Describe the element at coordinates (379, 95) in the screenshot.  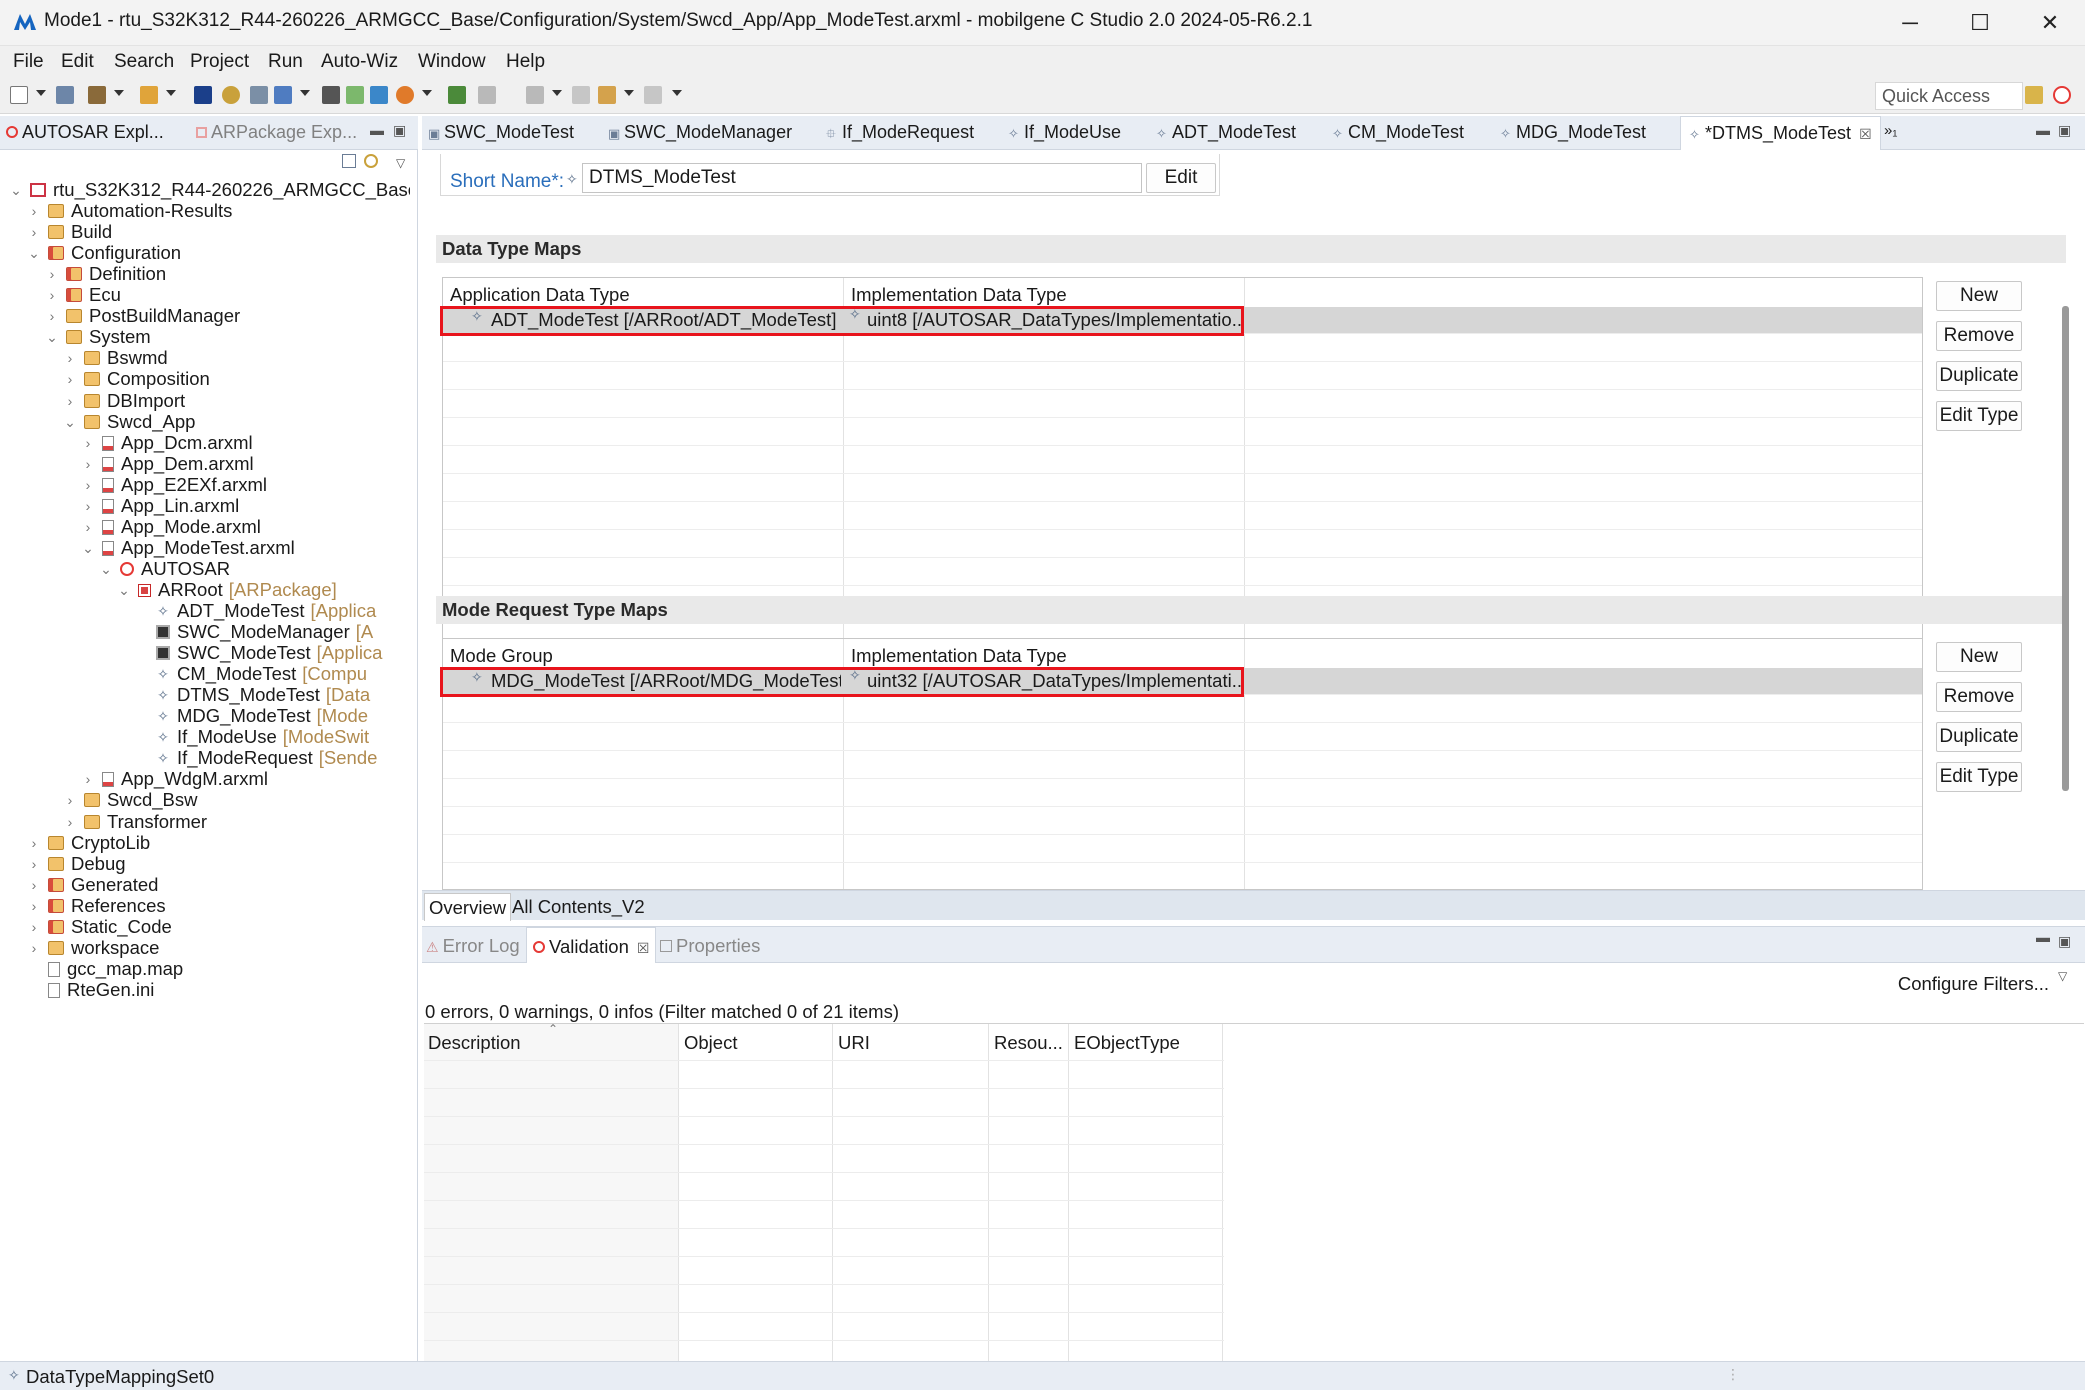
I see `tool-icon` at that location.